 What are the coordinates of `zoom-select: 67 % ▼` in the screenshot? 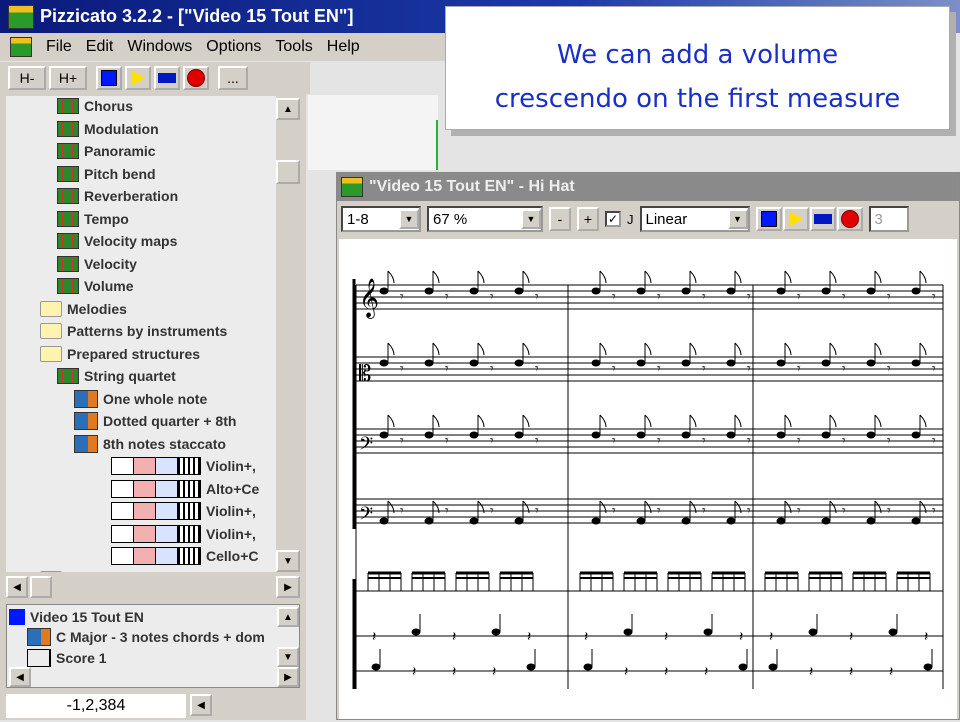 It's located at (485, 219).